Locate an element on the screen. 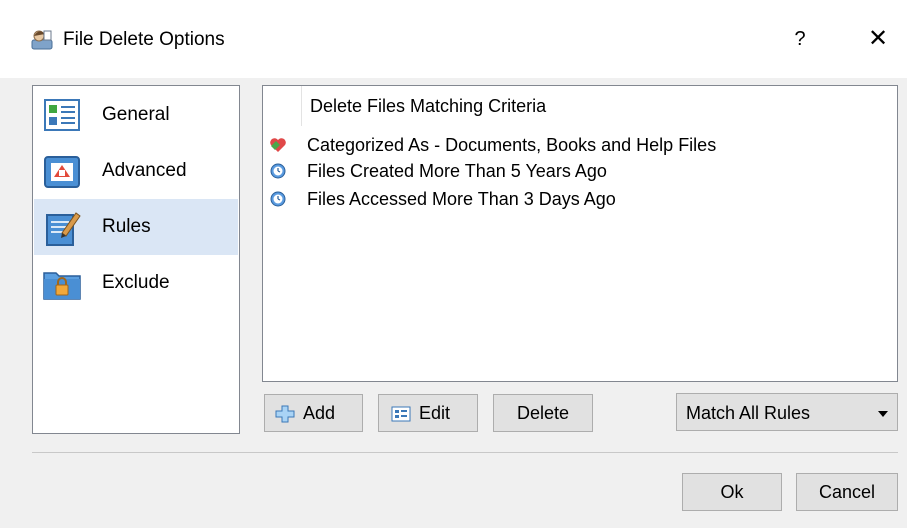 The height and width of the screenshot is (528, 907). nav-item-rules: Rules is located at coordinates (136, 227).